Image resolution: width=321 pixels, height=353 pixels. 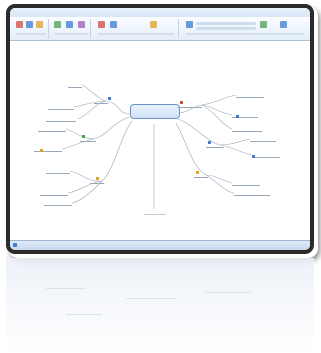 I want to click on group-label-insert, so click(x=71, y=34).